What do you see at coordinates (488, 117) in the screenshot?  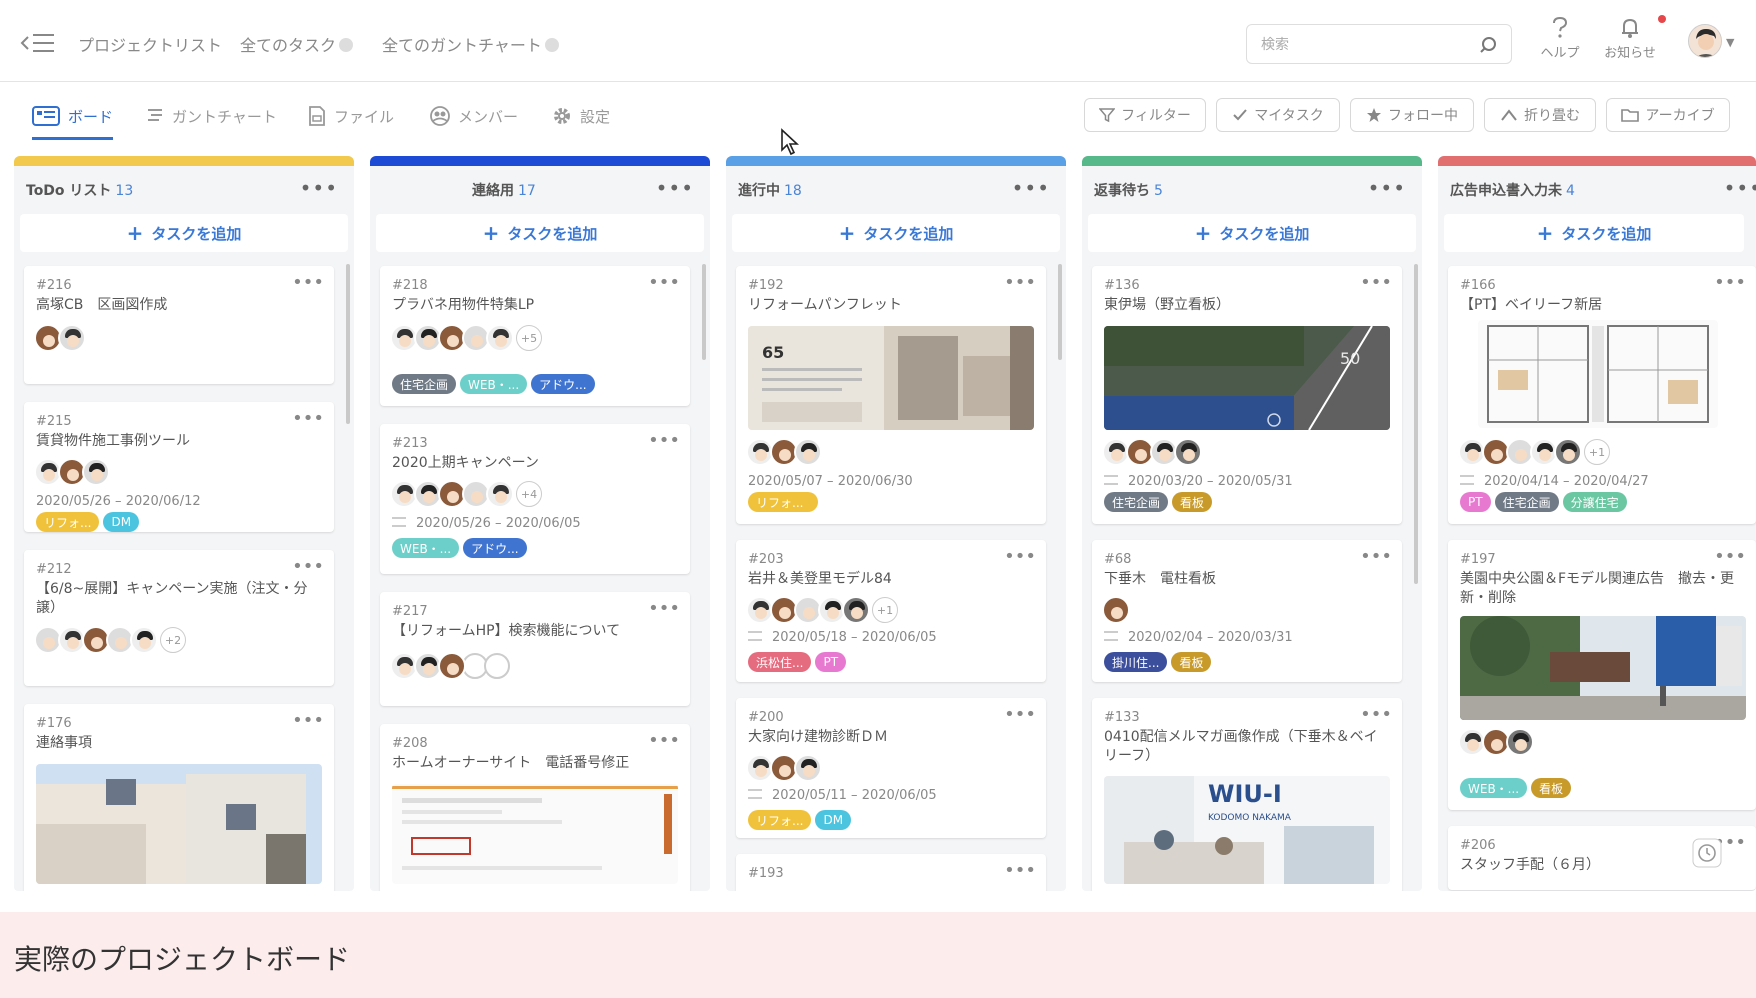 I see `tab-members-label: メンバー` at bounding box center [488, 117].